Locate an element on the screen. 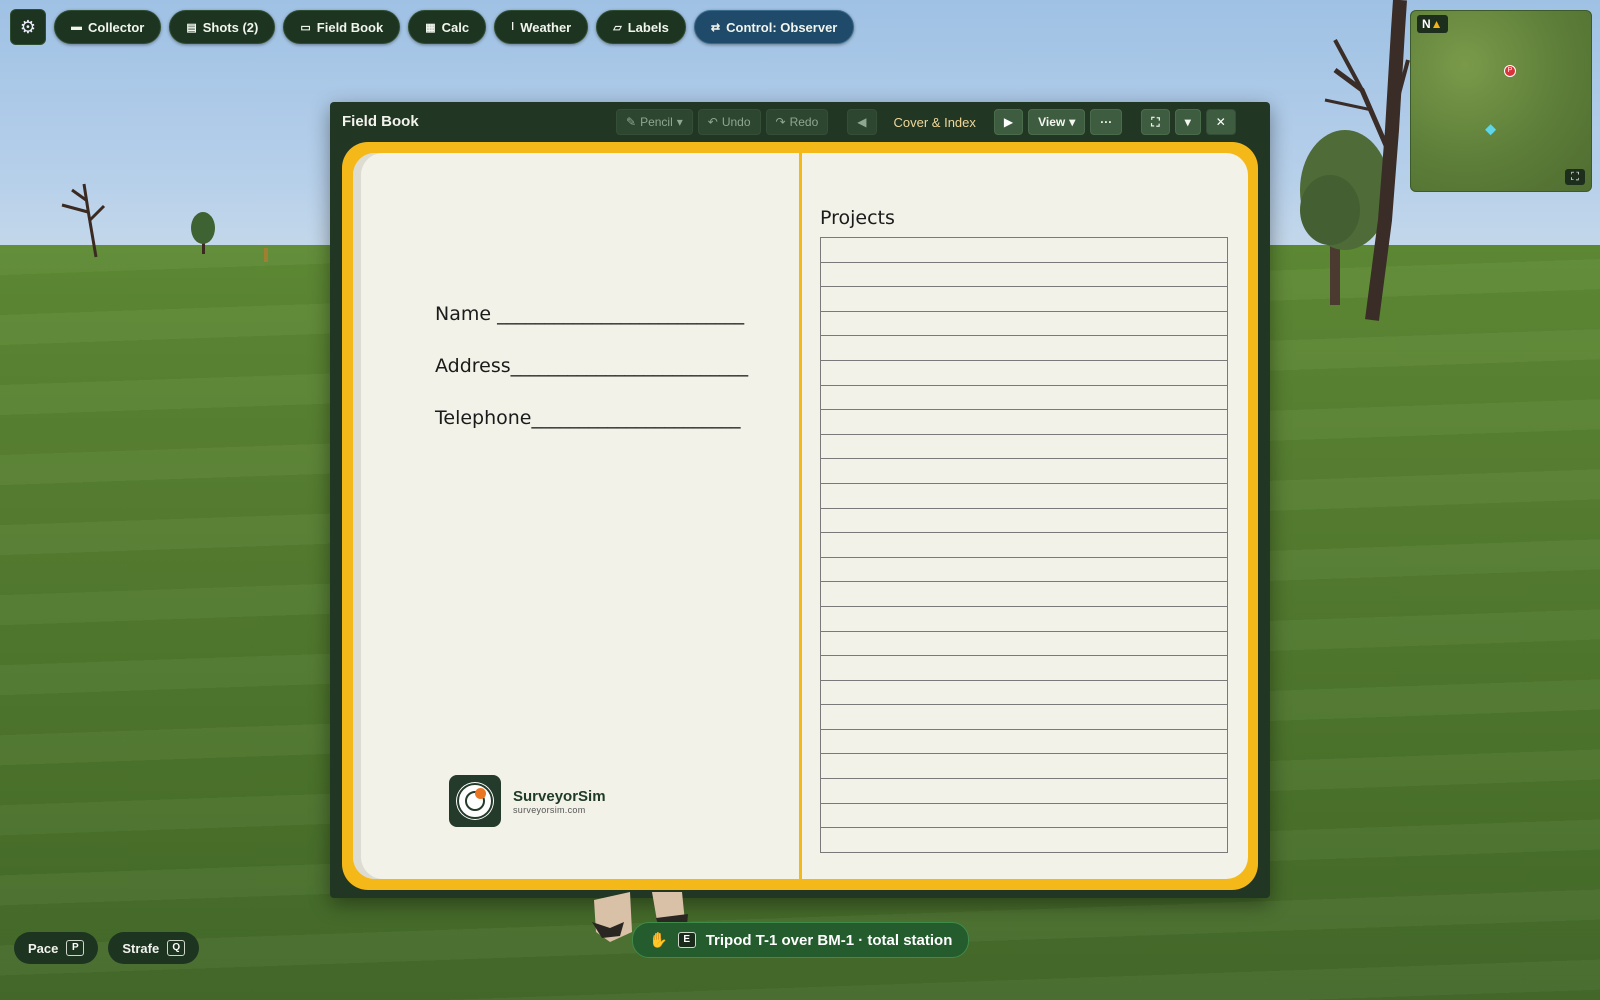 This screenshot has height=1000, width=1600. interaction-hint: ✋ E Tripod T-1 over BM-1 · total station is located at coordinates (801, 940).